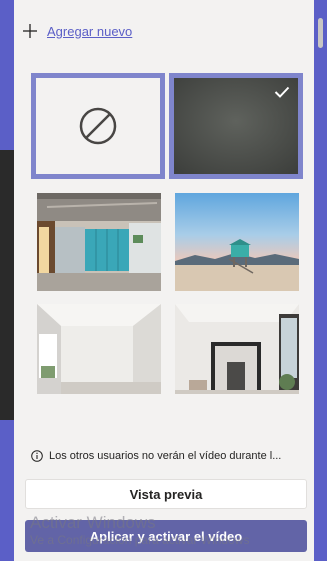 The image size is (327, 561). I want to click on background-tile-none, so click(98, 126).